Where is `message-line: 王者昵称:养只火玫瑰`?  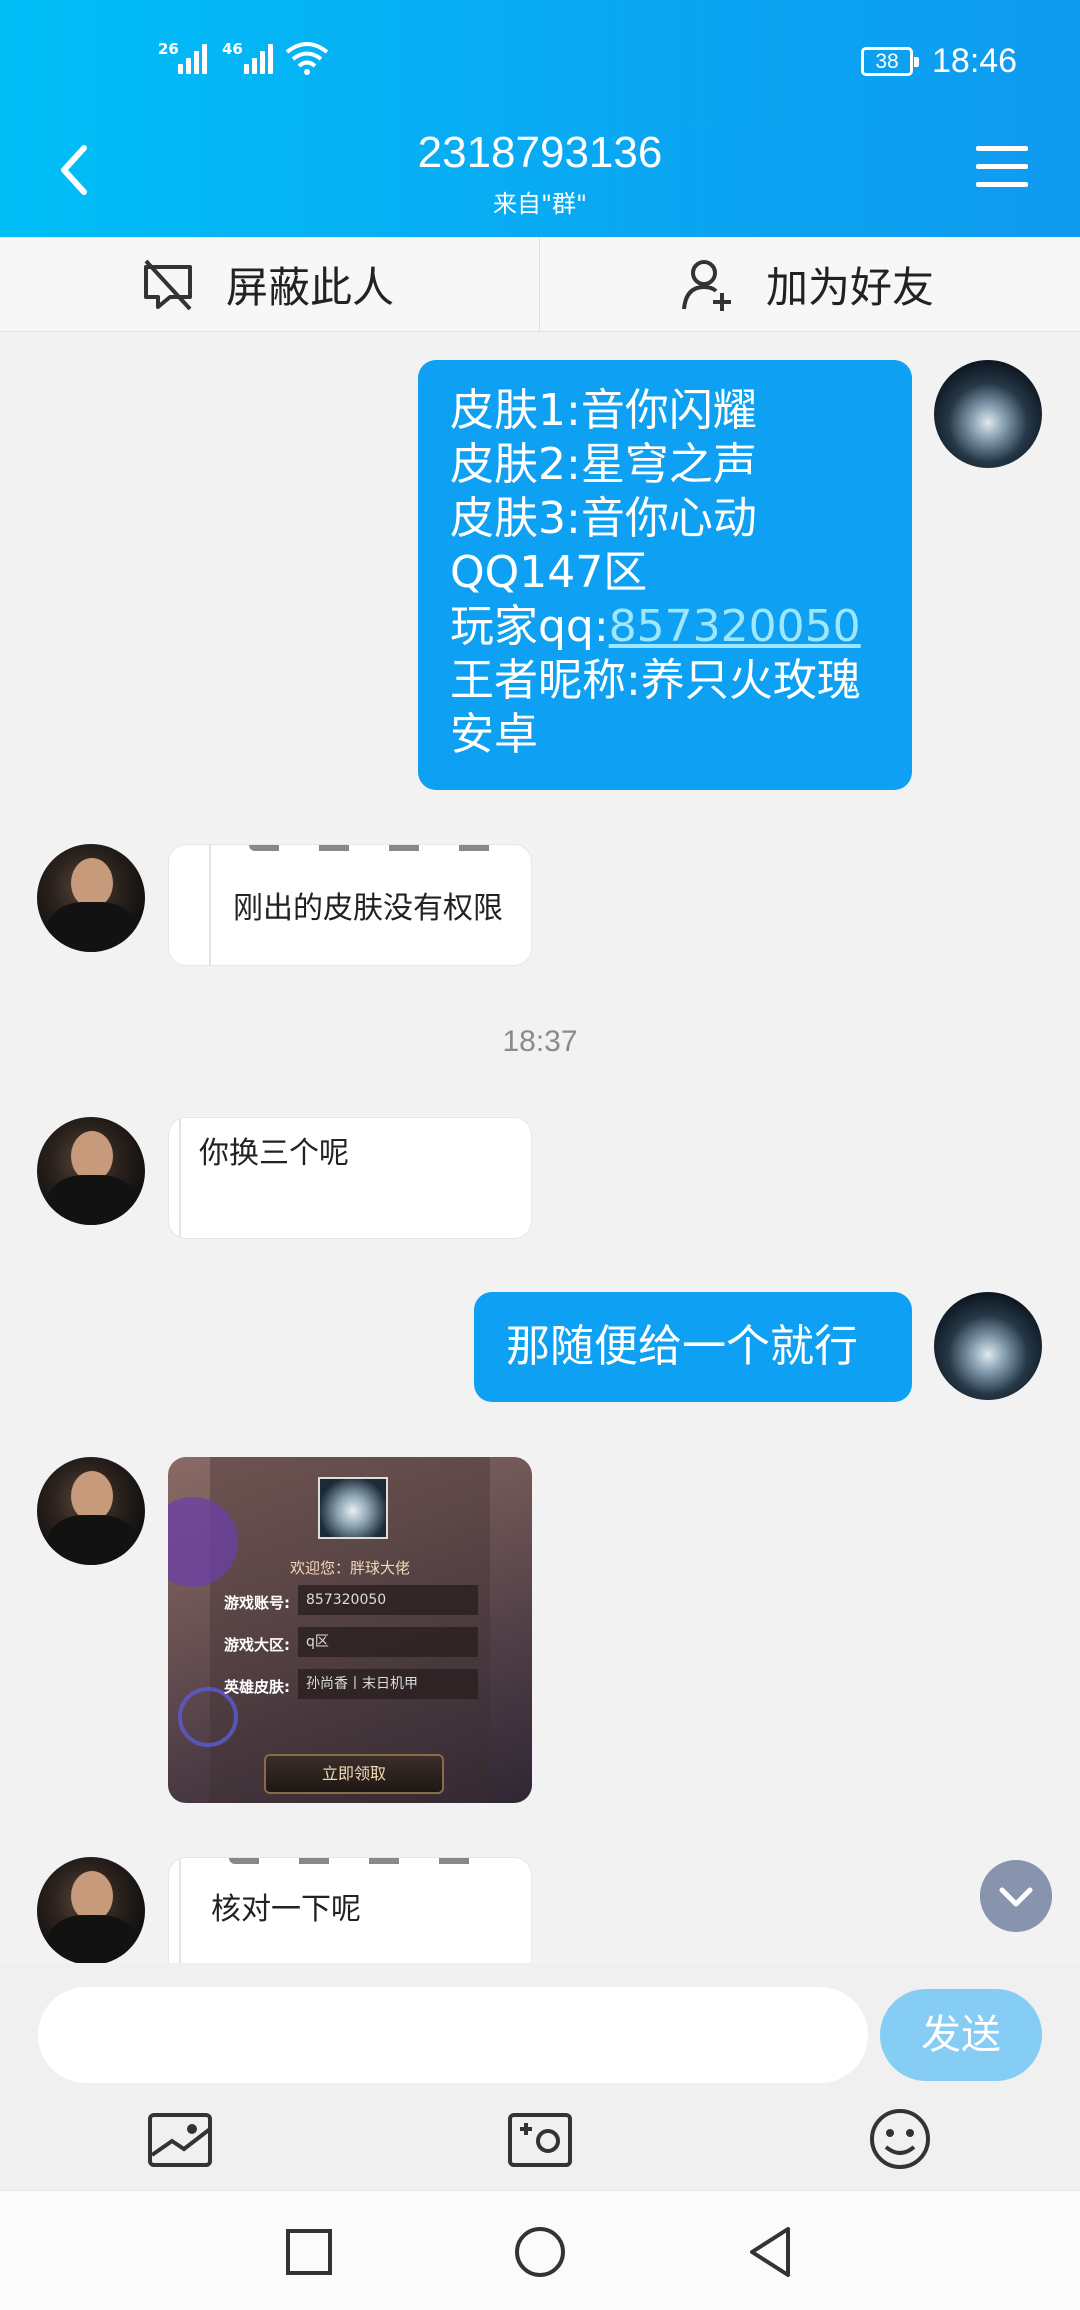 message-line: 王者昵称:养只火玫瑰 is located at coordinates (655, 680).